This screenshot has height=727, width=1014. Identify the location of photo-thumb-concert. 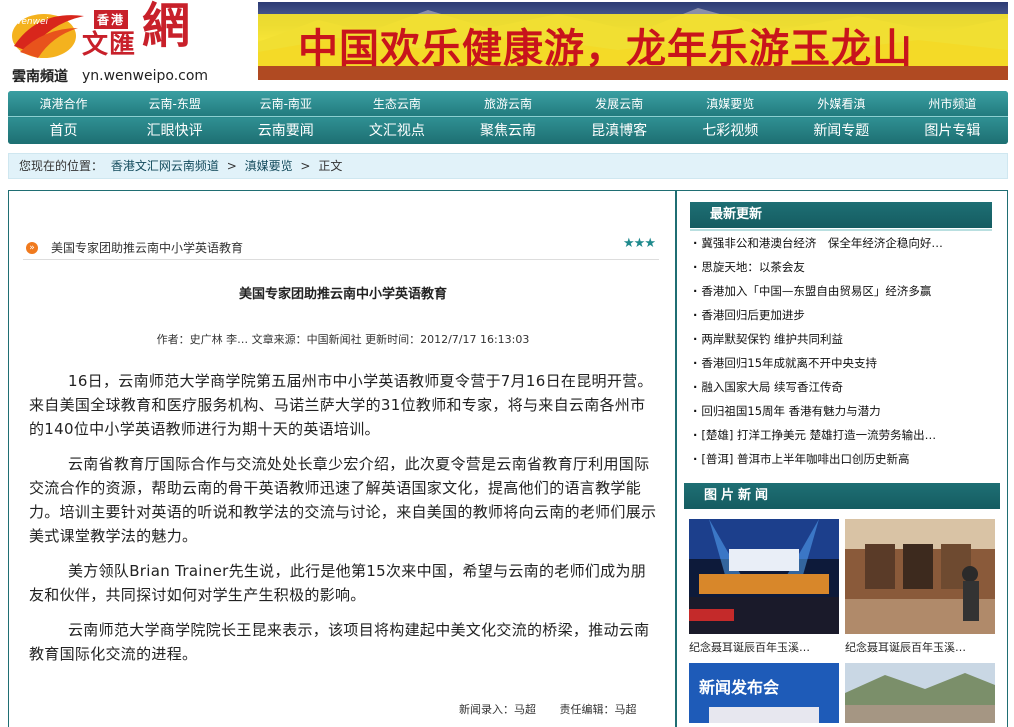
(764, 576).